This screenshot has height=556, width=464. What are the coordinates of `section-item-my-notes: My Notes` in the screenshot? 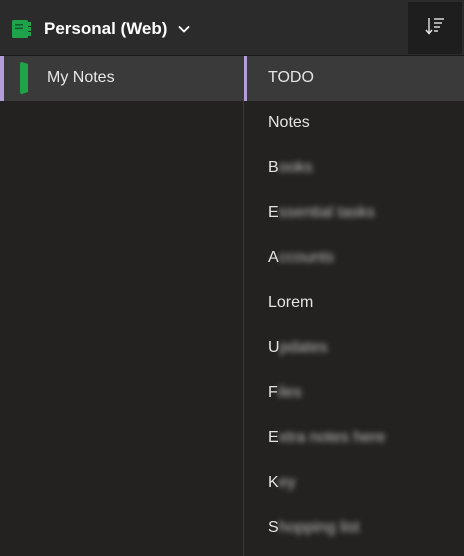 It's located at (121, 78).